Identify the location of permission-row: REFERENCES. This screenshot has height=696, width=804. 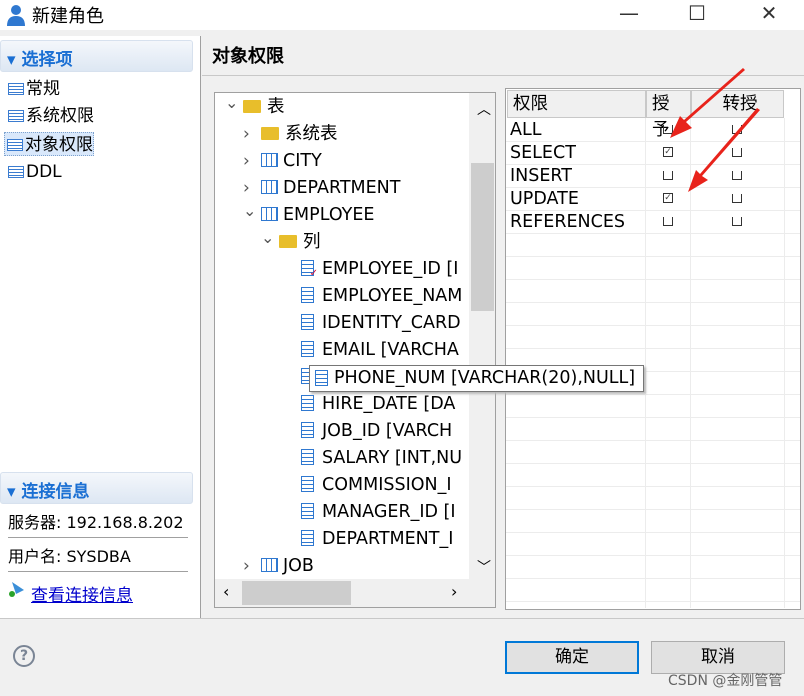
(653, 222).